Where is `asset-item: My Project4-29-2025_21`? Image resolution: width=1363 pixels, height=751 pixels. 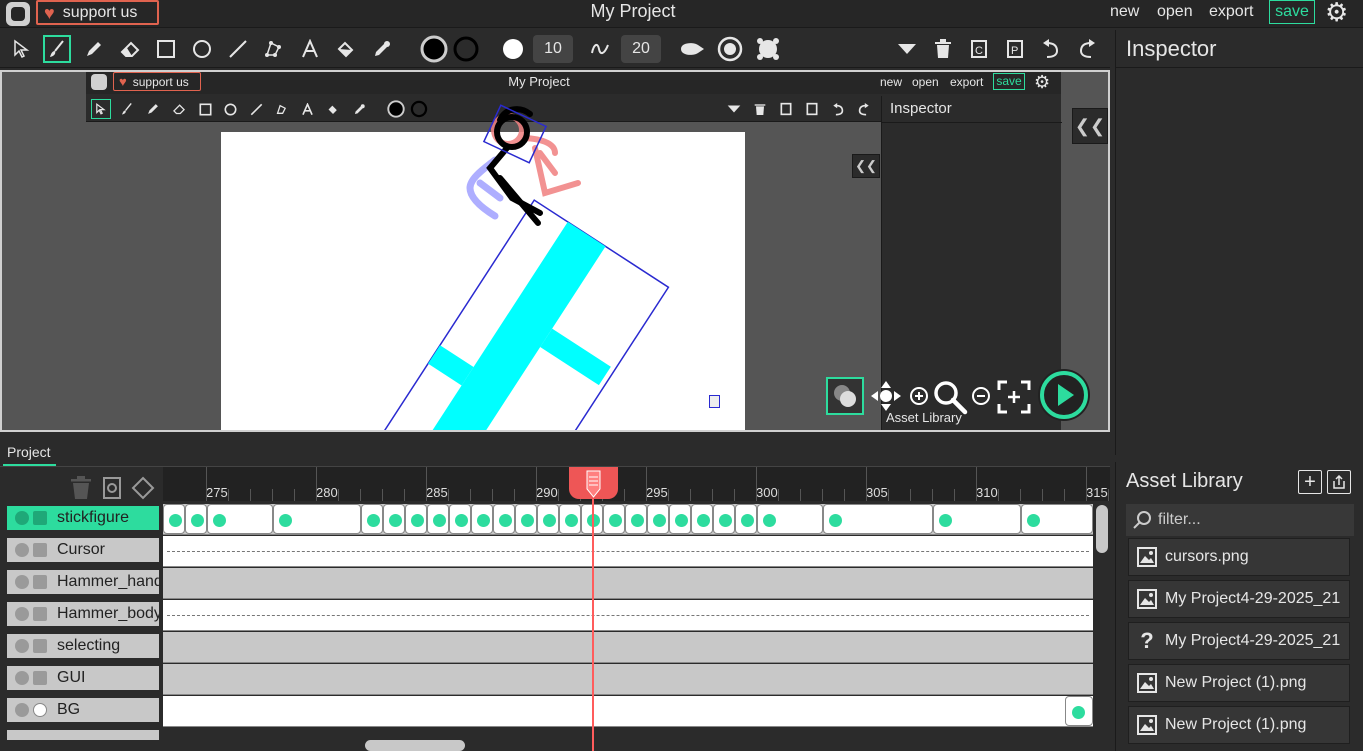
asset-item: My Project4-29-2025_21 is located at coordinates (1239, 599).